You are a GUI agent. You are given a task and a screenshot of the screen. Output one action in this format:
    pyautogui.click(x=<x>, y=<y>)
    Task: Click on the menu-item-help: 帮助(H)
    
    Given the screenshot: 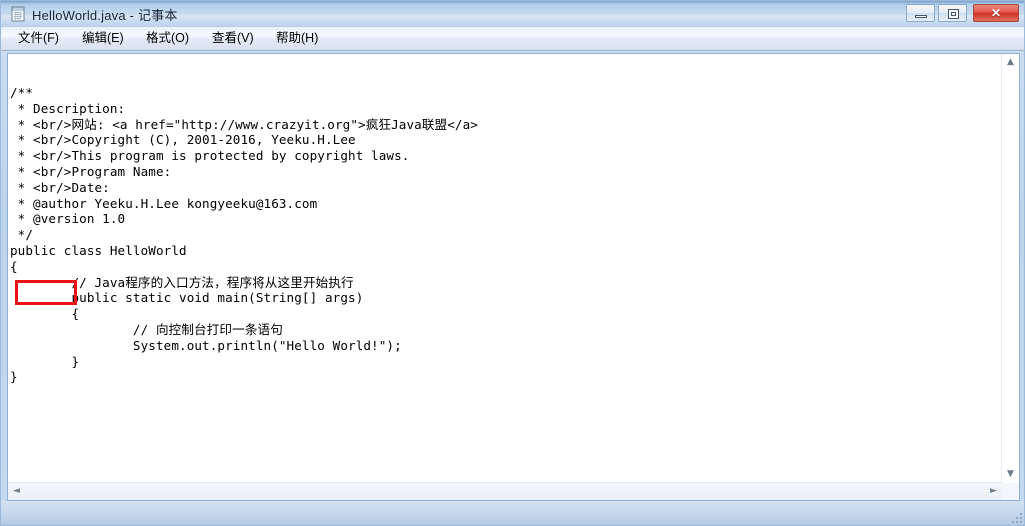 What is the action you would take?
    pyautogui.click(x=297, y=38)
    